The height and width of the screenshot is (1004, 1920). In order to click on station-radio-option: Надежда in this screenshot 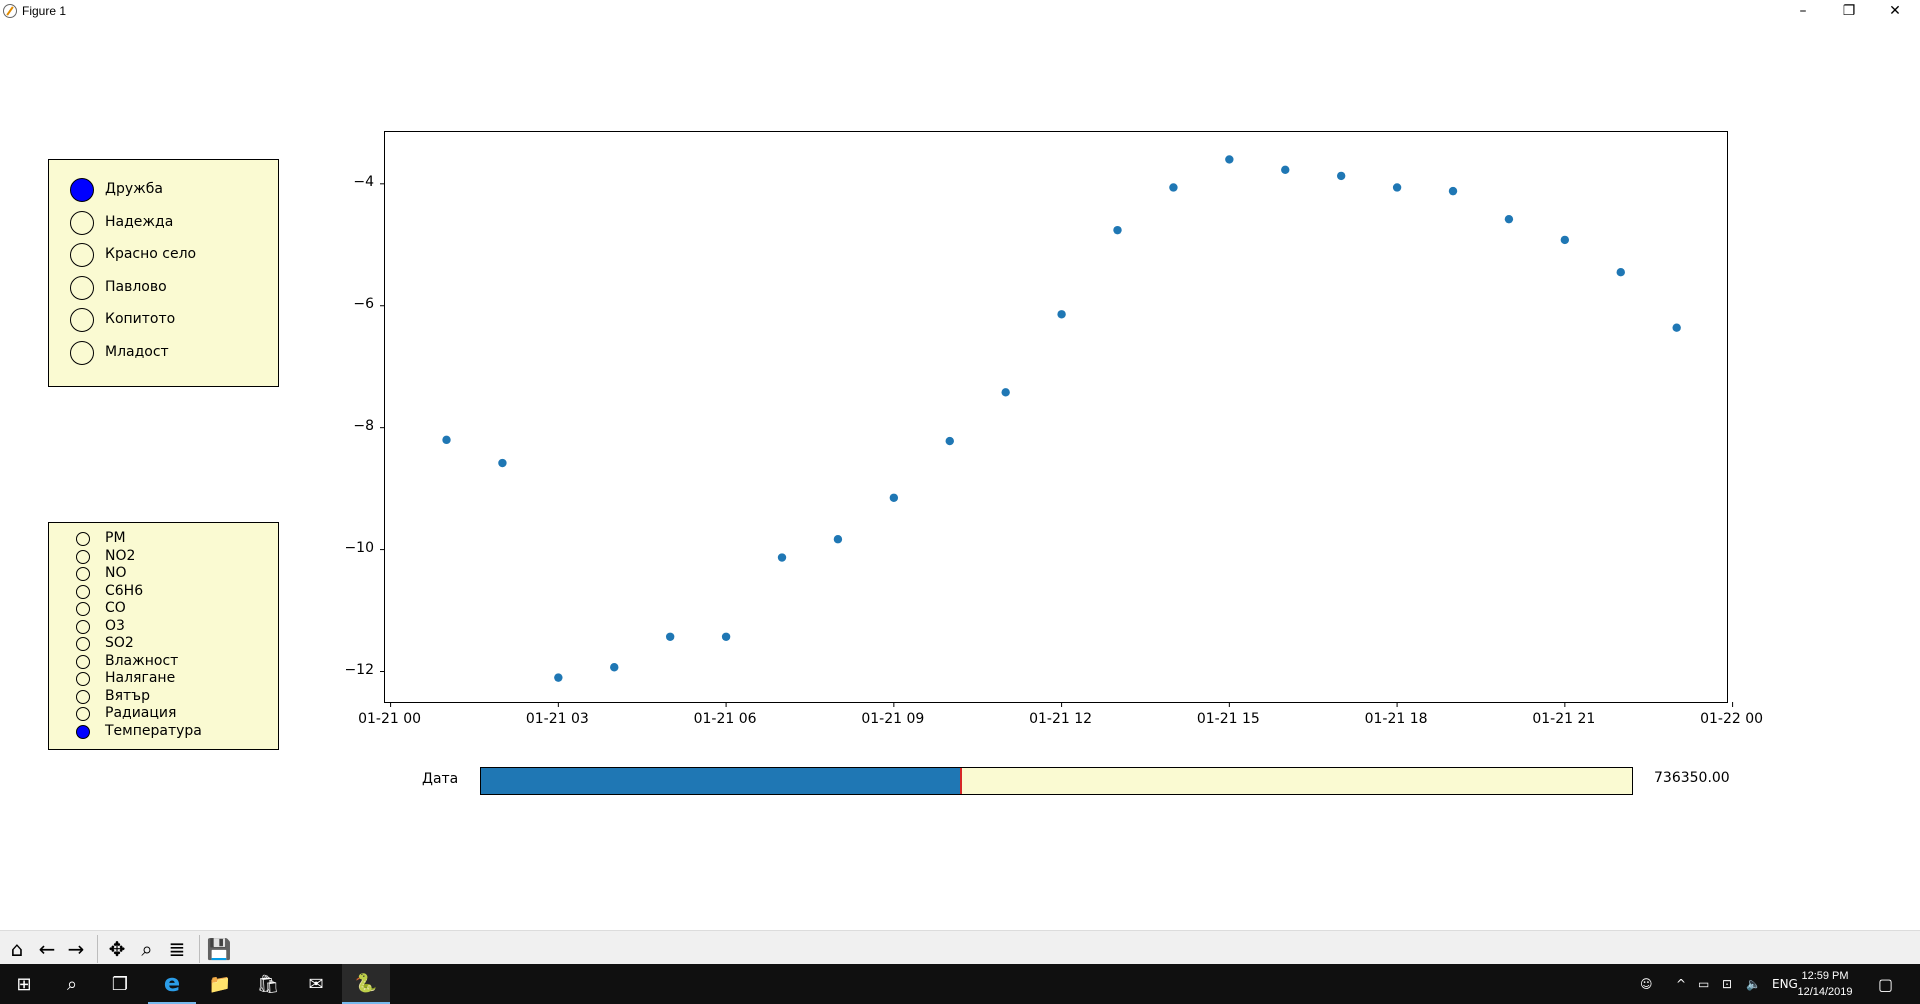, I will do `click(163, 222)`.